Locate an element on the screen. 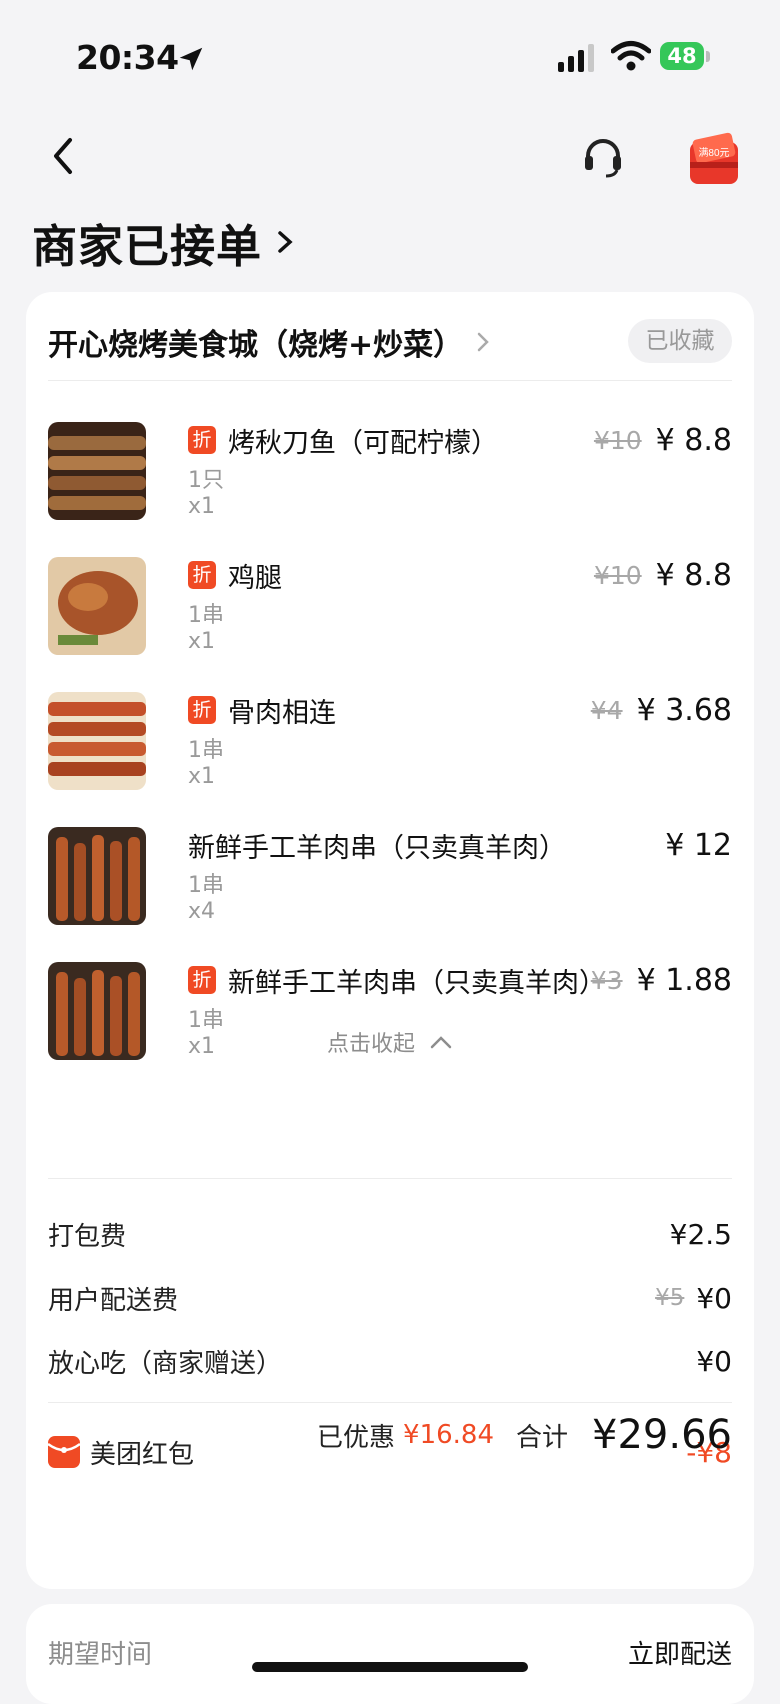 The height and width of the screenshot is (1704, 780). saved-label: 已优惠 is located at coordinates (356, 1437).